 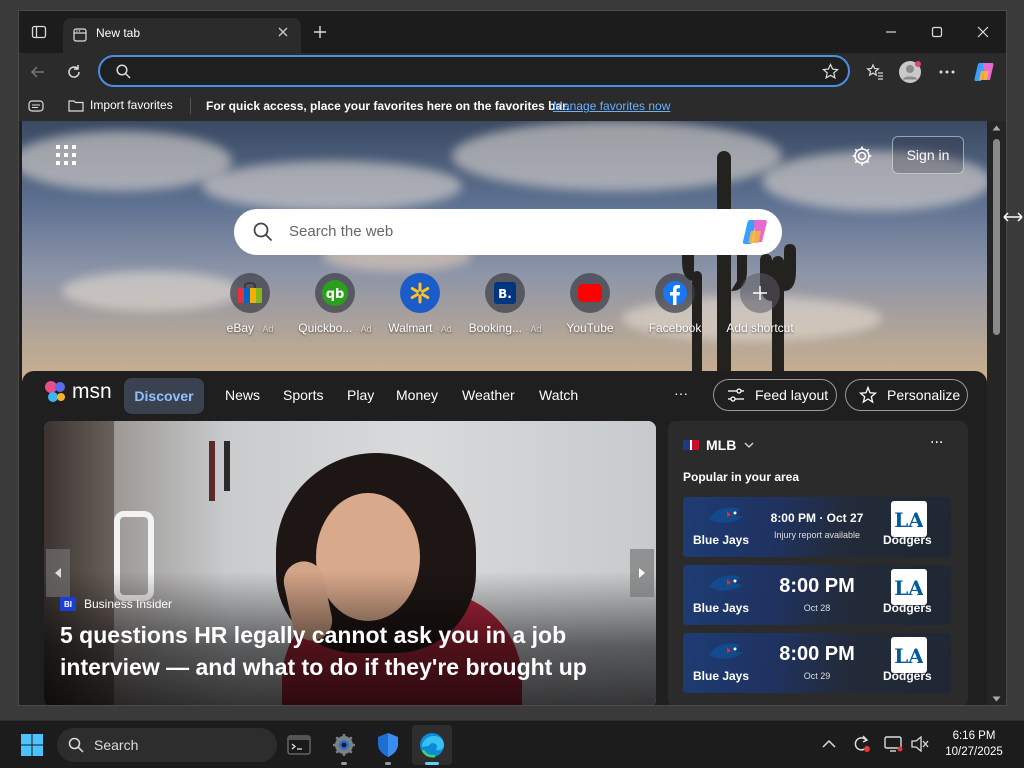 I want to click on quick-link-walmart: Walmart · Ad, so click(x=420, y=308).